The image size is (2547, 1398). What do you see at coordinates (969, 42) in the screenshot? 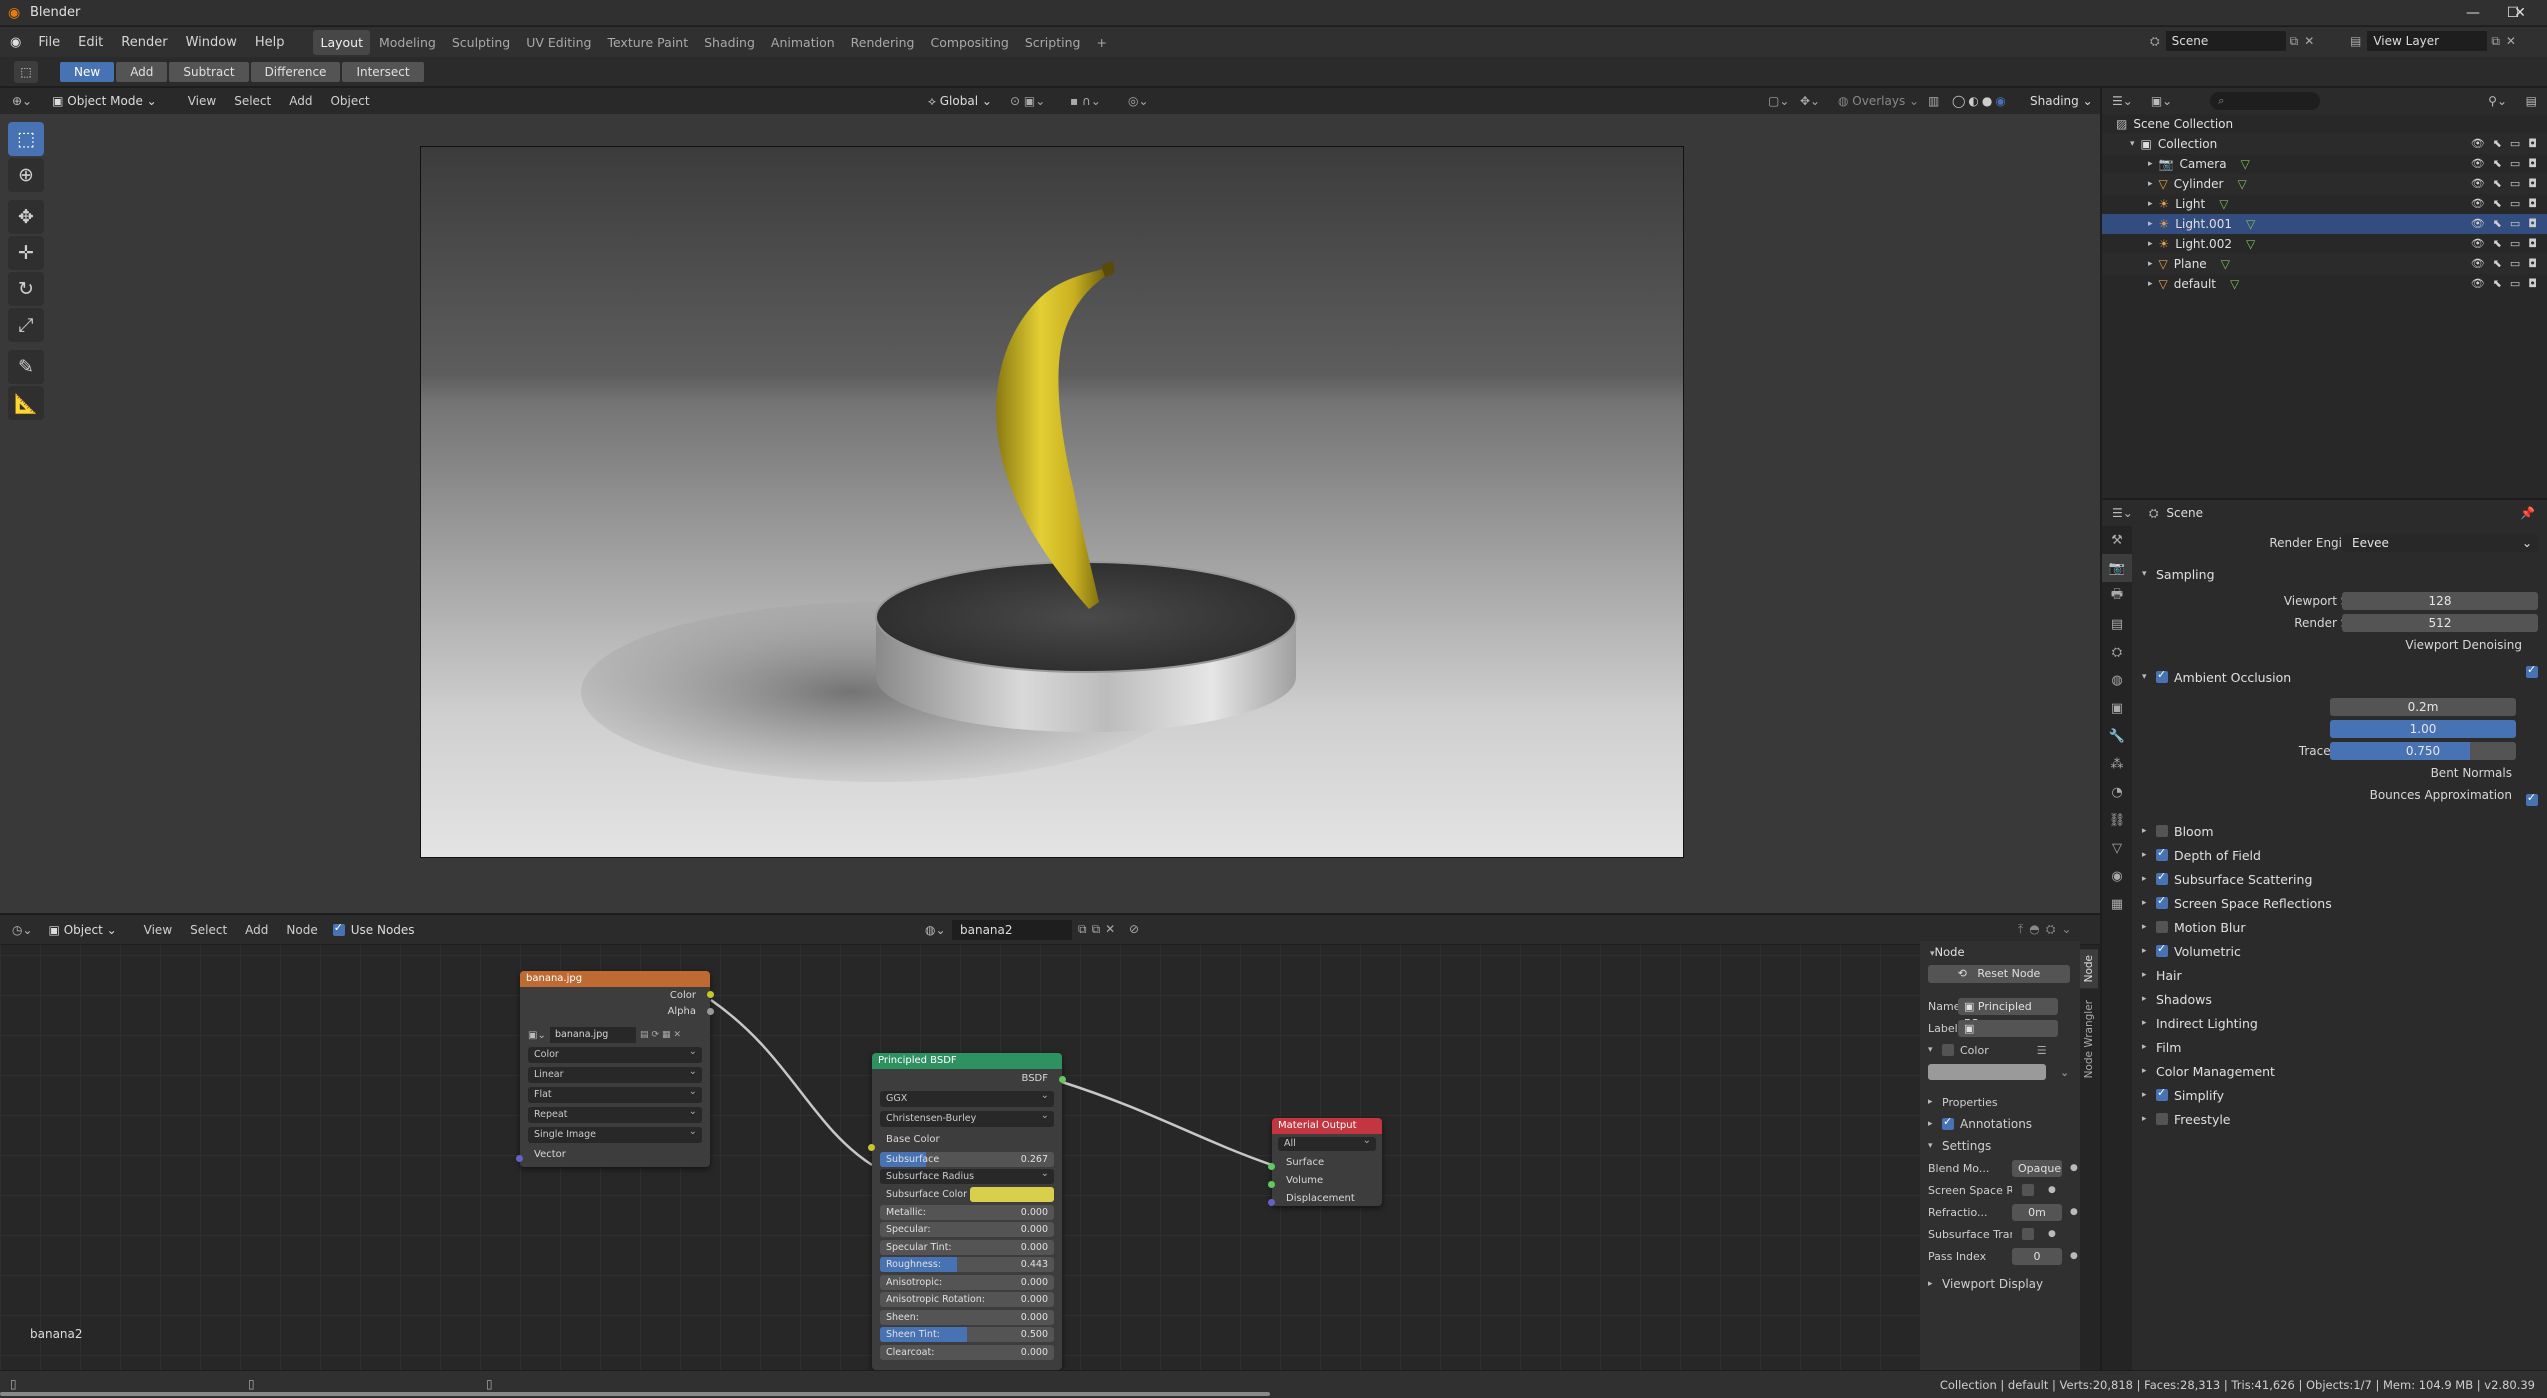
I see `tab-compositing: Compositing` at bounding box center [969, 42].